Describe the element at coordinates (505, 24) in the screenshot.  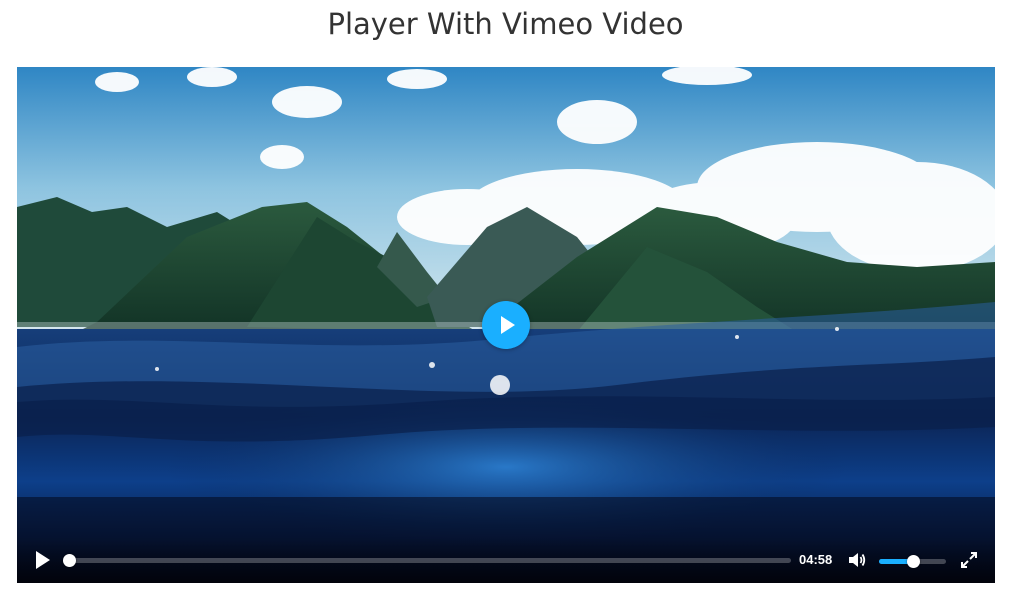
I see `page-title: Player With Vimeo Video` at that location.